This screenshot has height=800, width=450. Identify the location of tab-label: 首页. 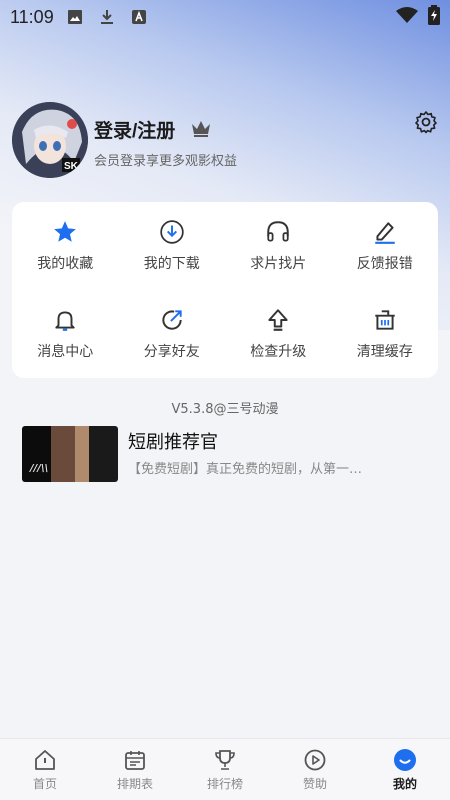
(44, 783).